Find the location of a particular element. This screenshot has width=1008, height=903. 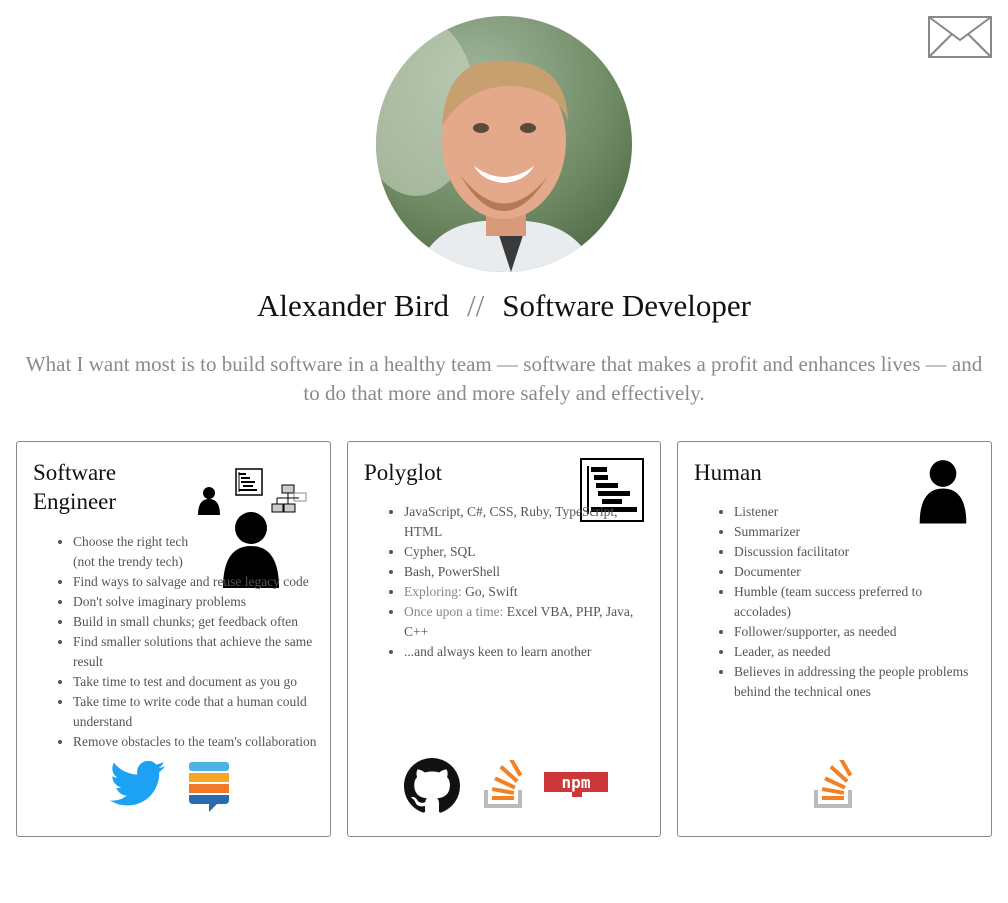

list-prefix: Once upon a time: is located at coordinates (454, 611).